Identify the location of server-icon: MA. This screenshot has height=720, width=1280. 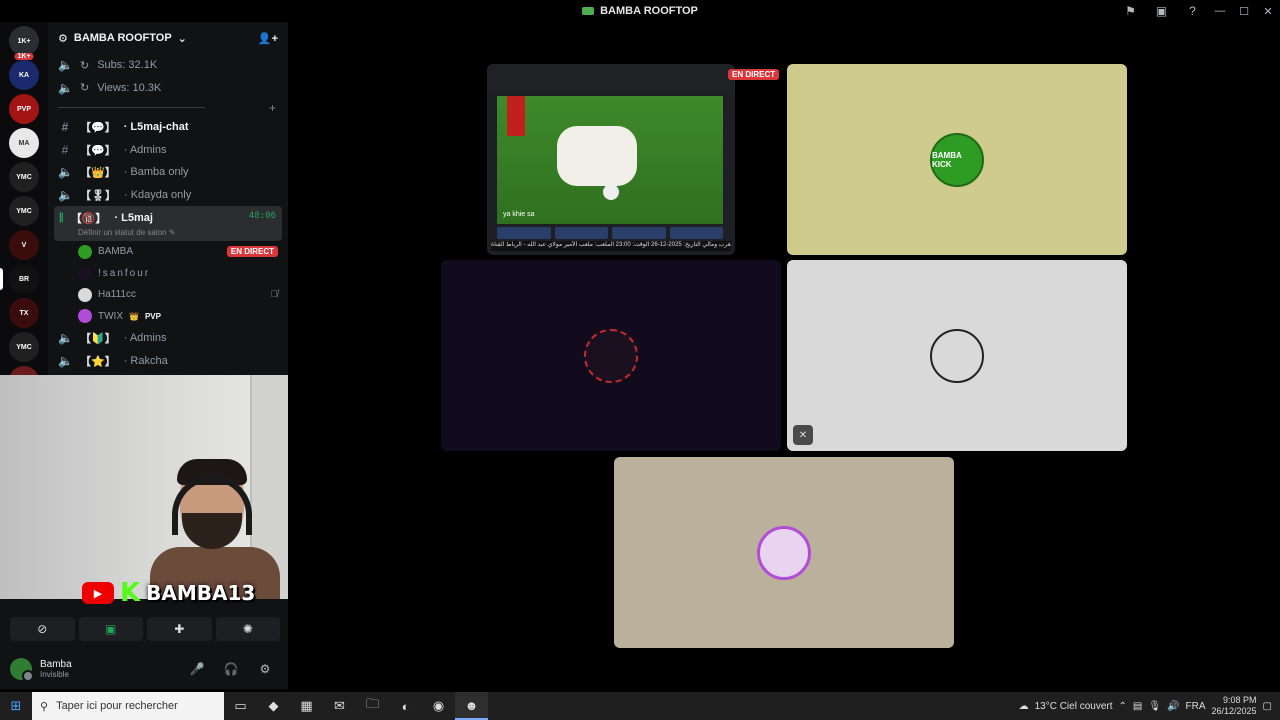
(24, 143).